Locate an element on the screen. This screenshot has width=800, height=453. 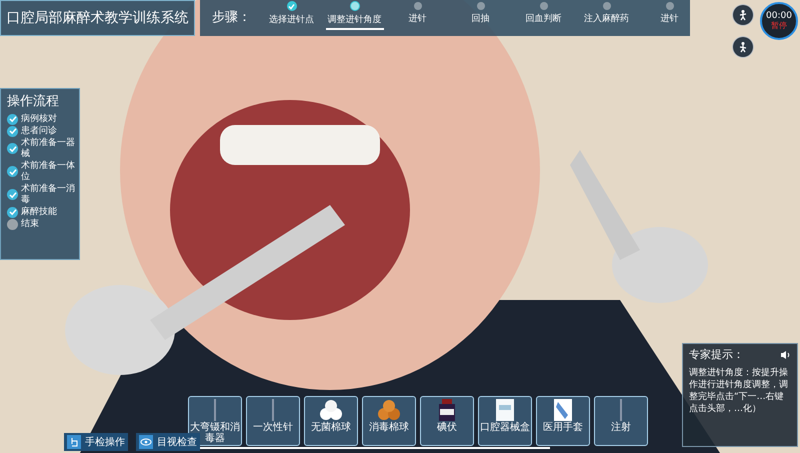
procedure-title: 操作流程 is located at coordinates (33, 102).